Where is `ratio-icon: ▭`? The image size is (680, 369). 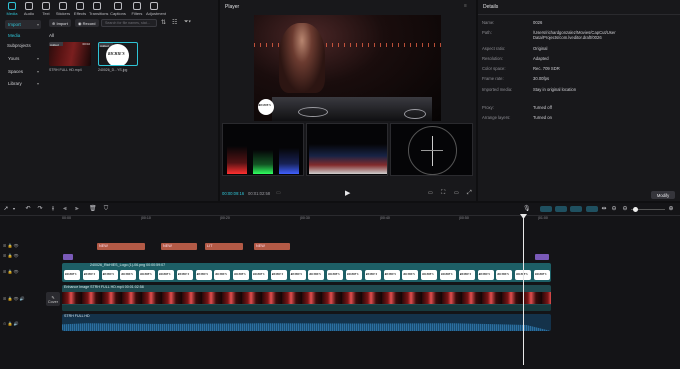 ratio-icon: ▭ is located at coordinates (430, 193).